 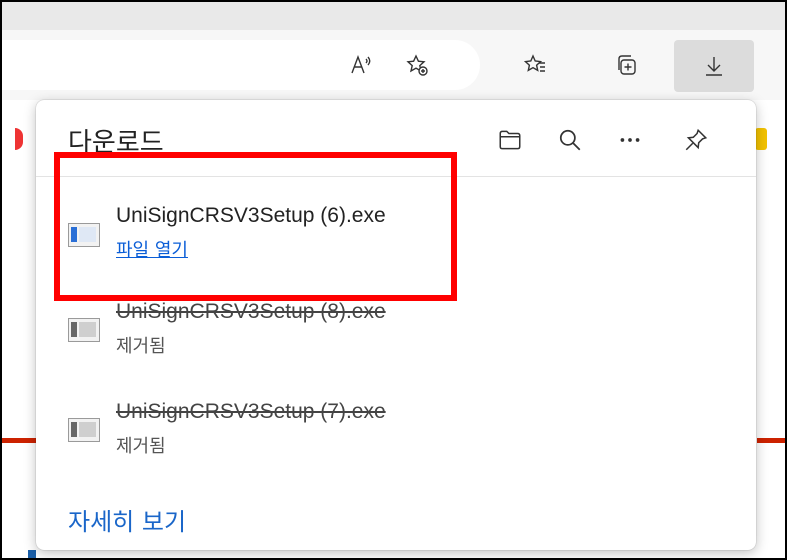 I want to click on page-yellow-element, so click(x=761, y=139).